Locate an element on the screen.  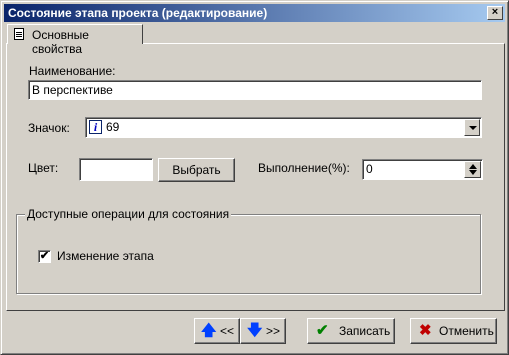
info-icon: i is located at coordinates (95, 127).